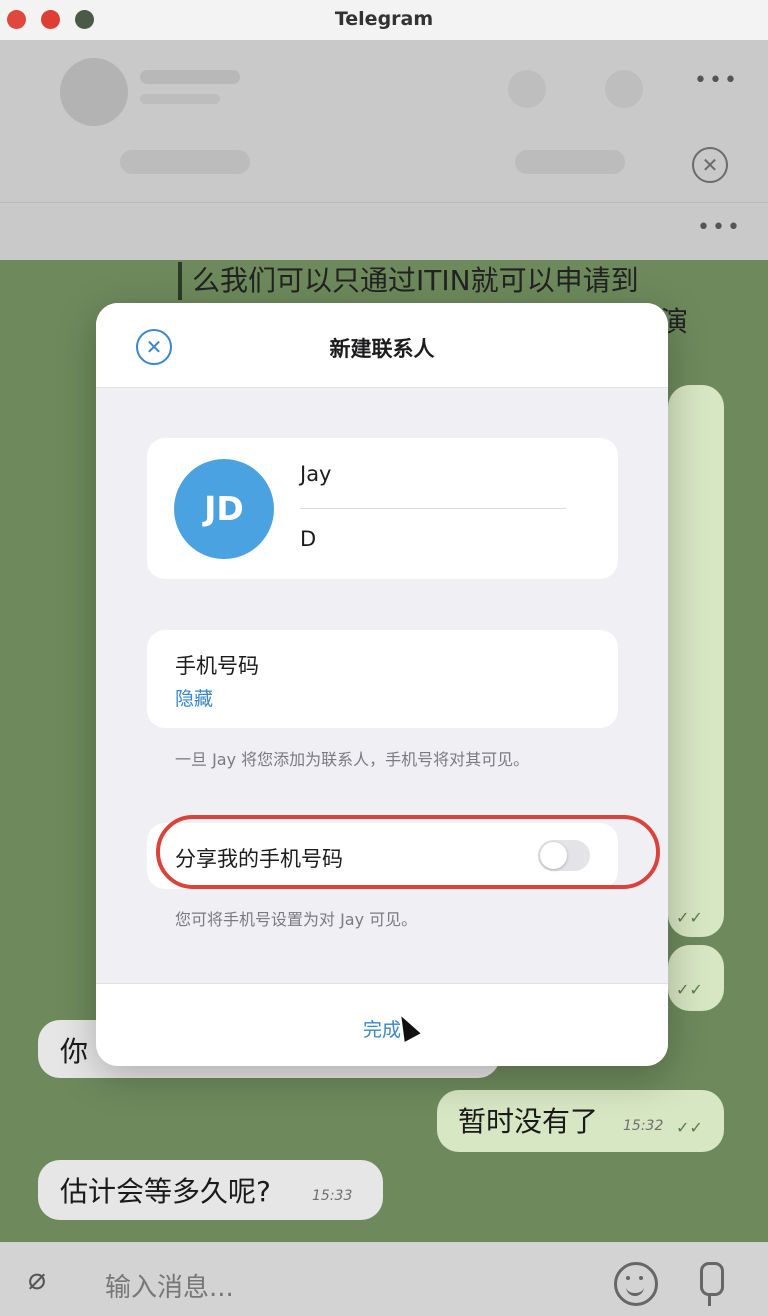 This screenshot has height=1316, width=768. I want to click on phone-visibility-note: 一旦 Jay 将您添加为联系人，手机号将对其可见。, so click(352, 759).